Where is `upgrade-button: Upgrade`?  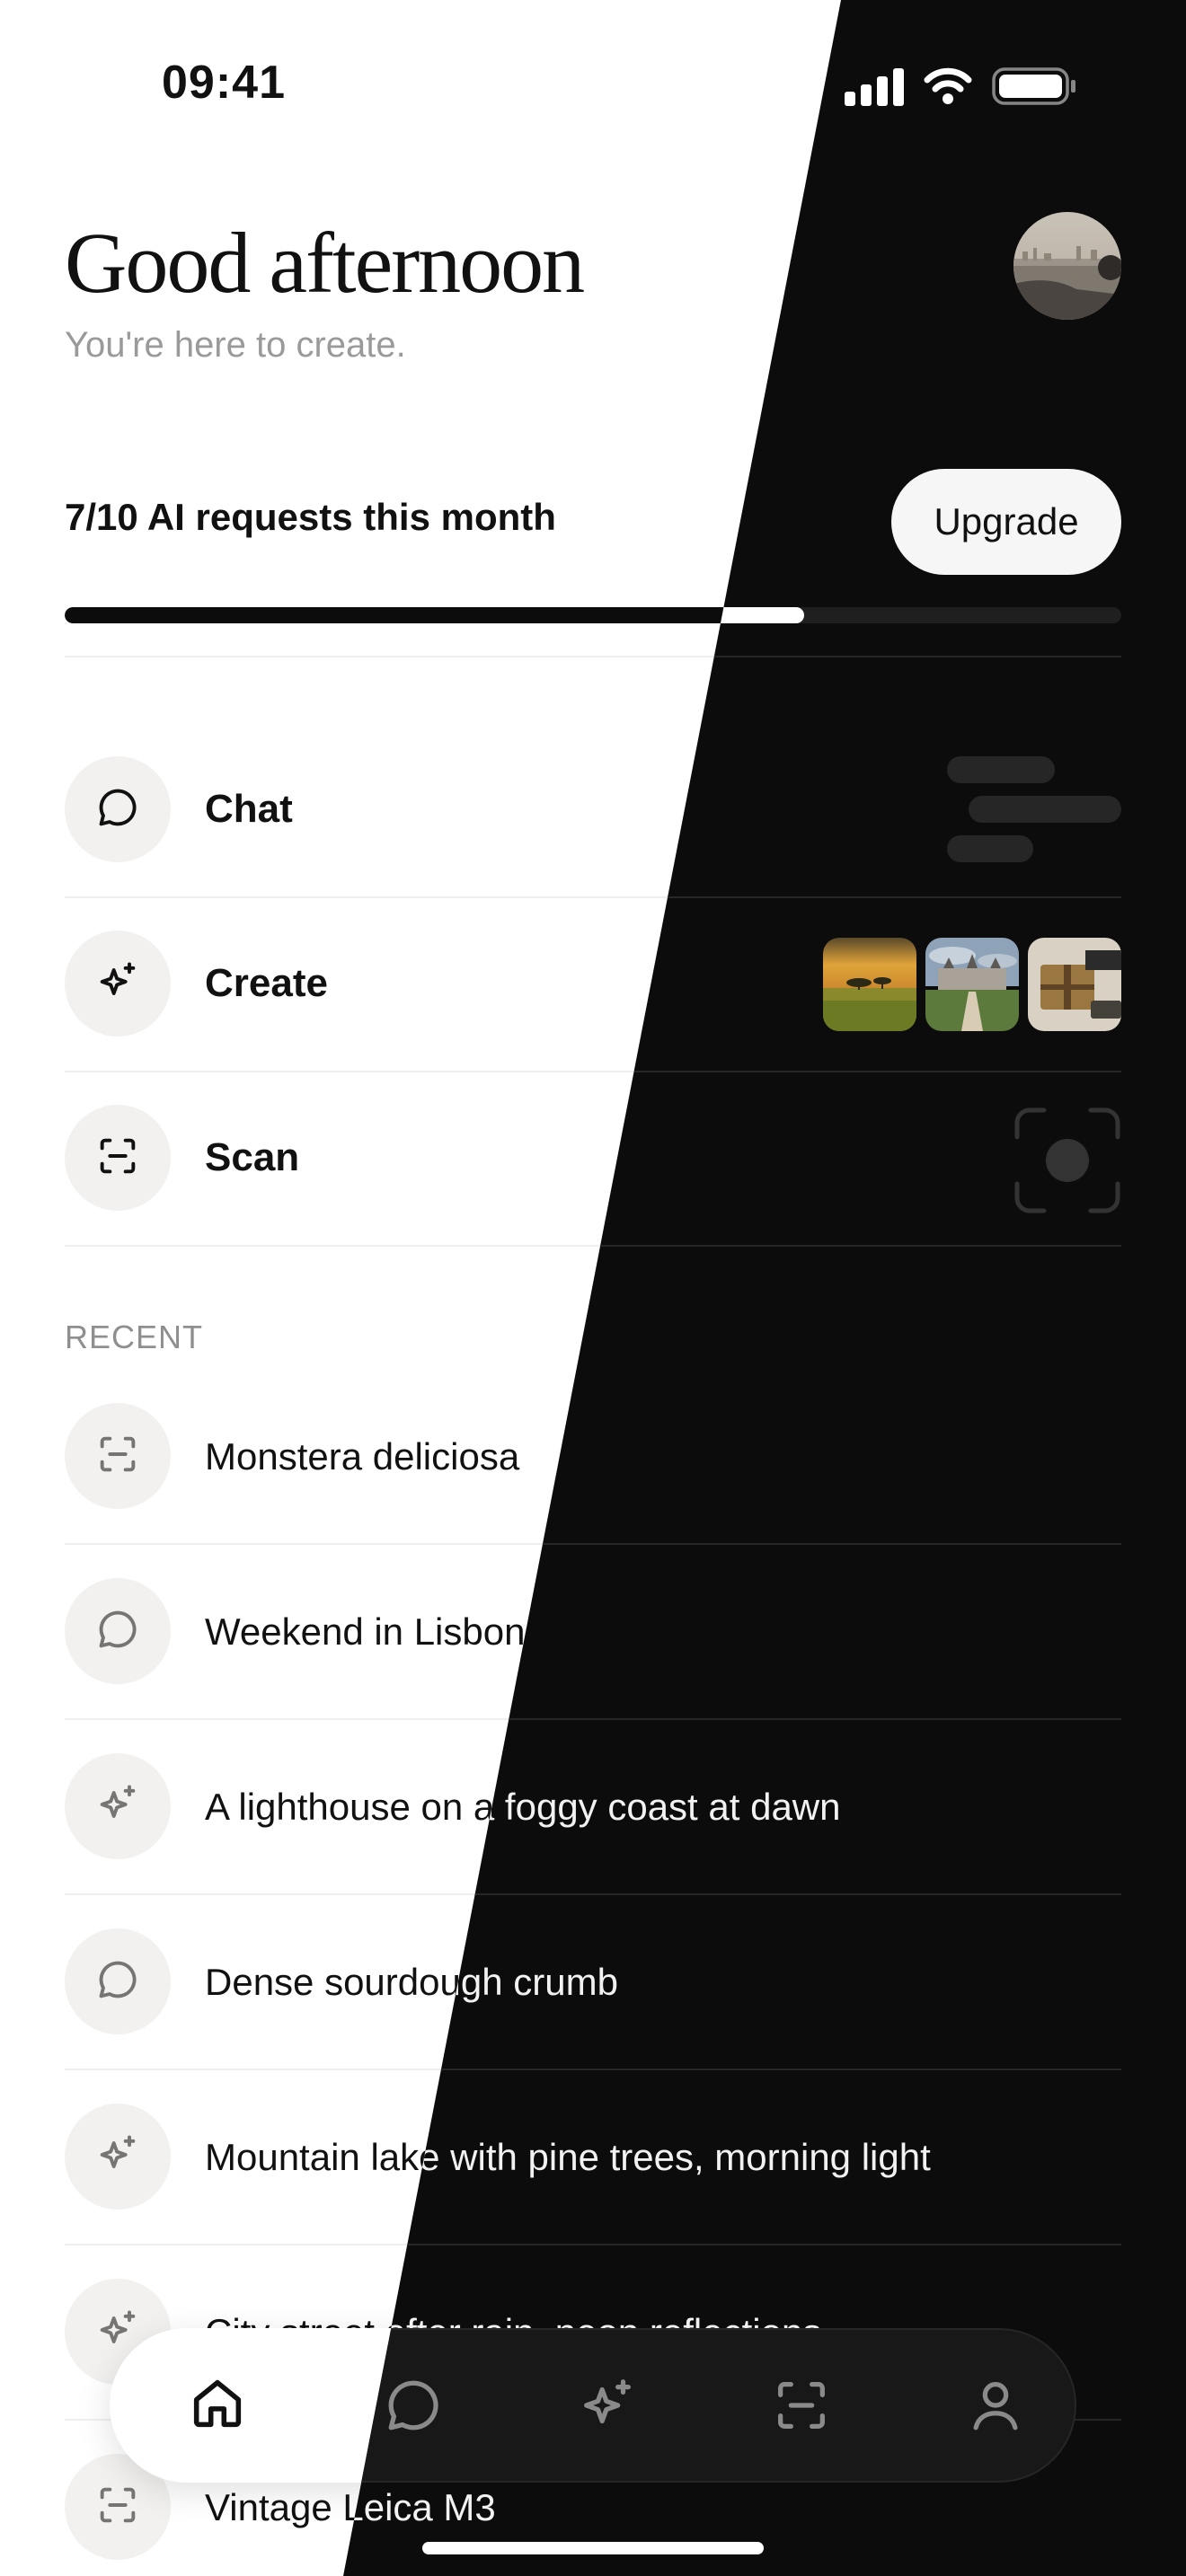
upgrade-button: Upgrade is located at coordinates (1006, 522).